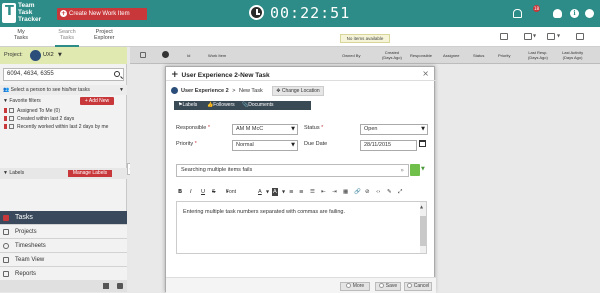 The image size is (600, 293). What do you see at coordinates (23, 13) in the screenshot?
I see `app-logo: Team Task Tracker` at bounding box center [23, 13].